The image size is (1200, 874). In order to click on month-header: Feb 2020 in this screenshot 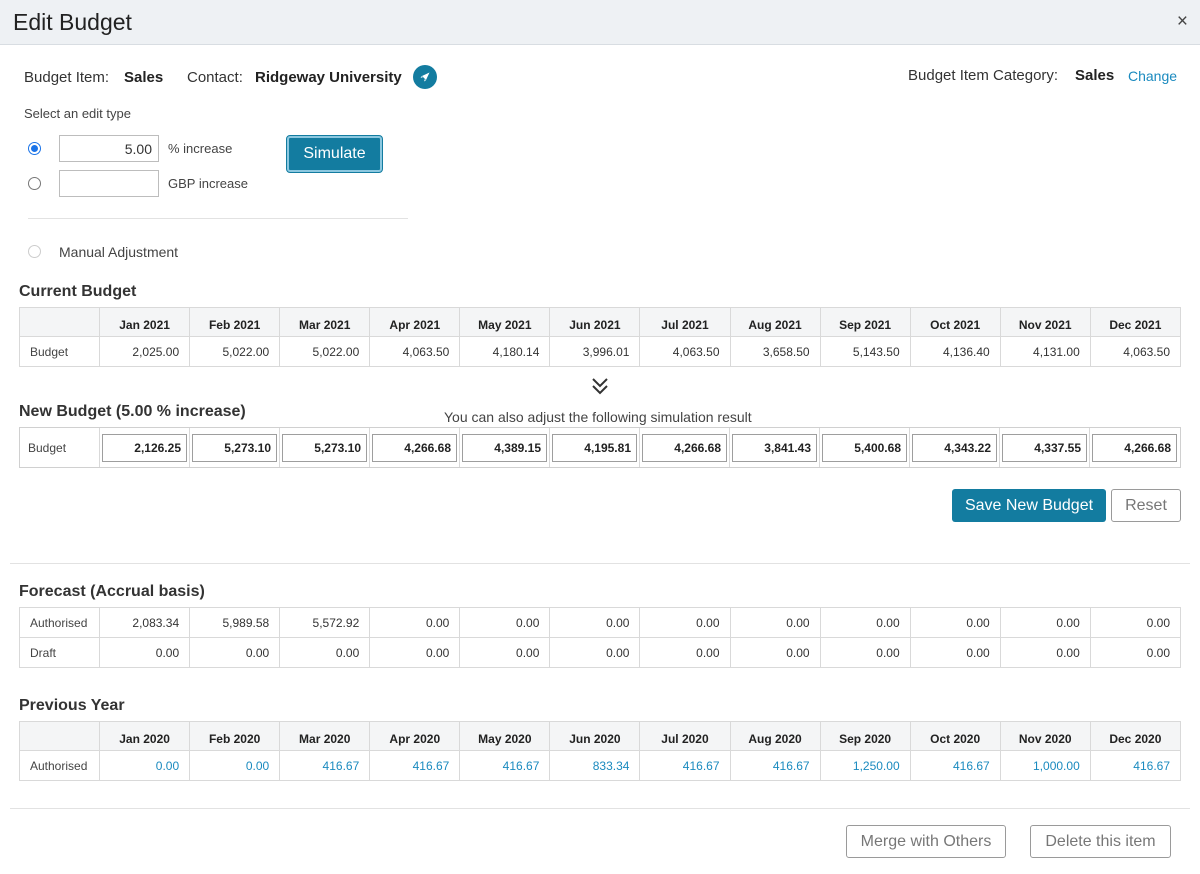, I will do `click(235, 736)`.